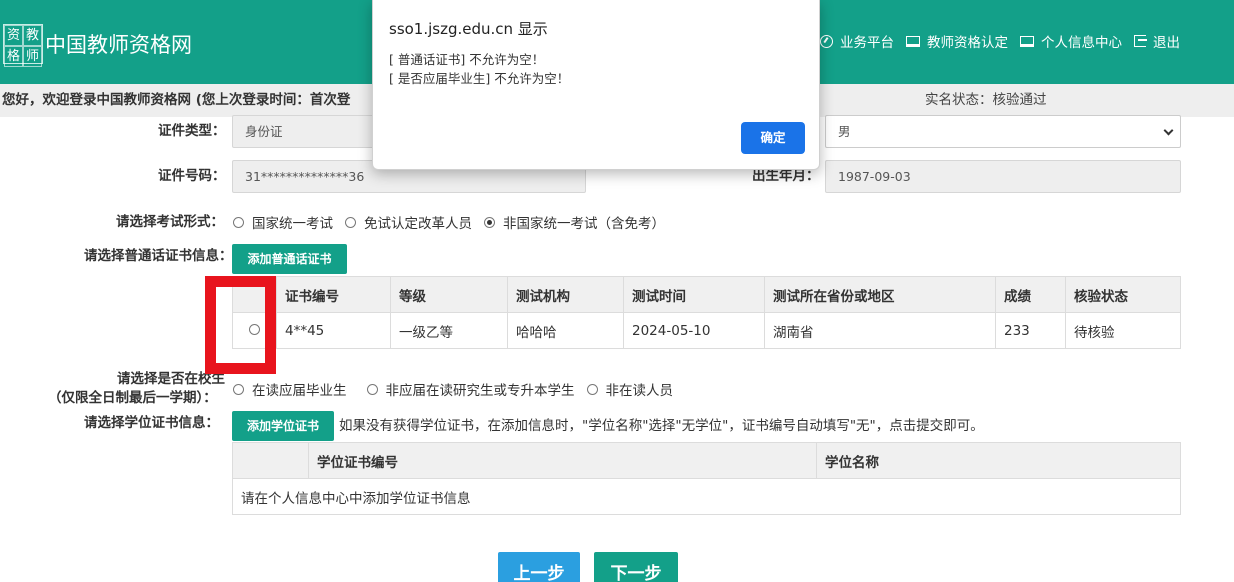 This screenshot has width=1234, height=582. I want to click on table-row: 4**45 一级乙等 哈哈哈 2024-05-10 湖南省 233 待核验, so click(706, 330).